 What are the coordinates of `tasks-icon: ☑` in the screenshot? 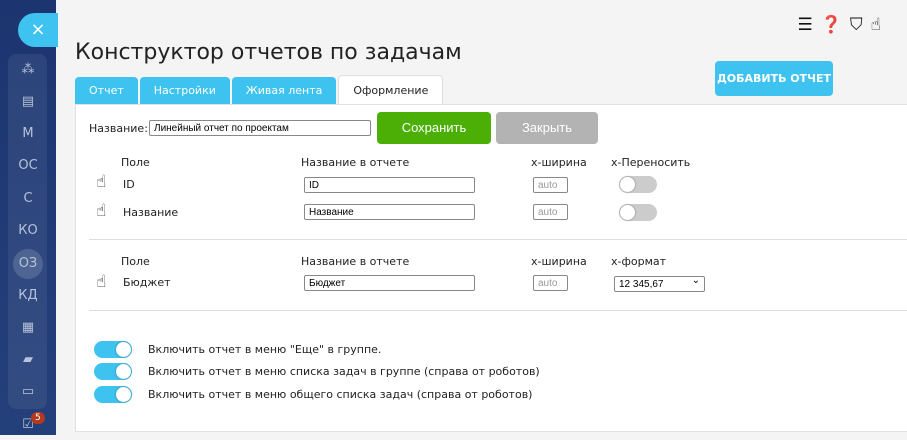 It's located at (28, 425).